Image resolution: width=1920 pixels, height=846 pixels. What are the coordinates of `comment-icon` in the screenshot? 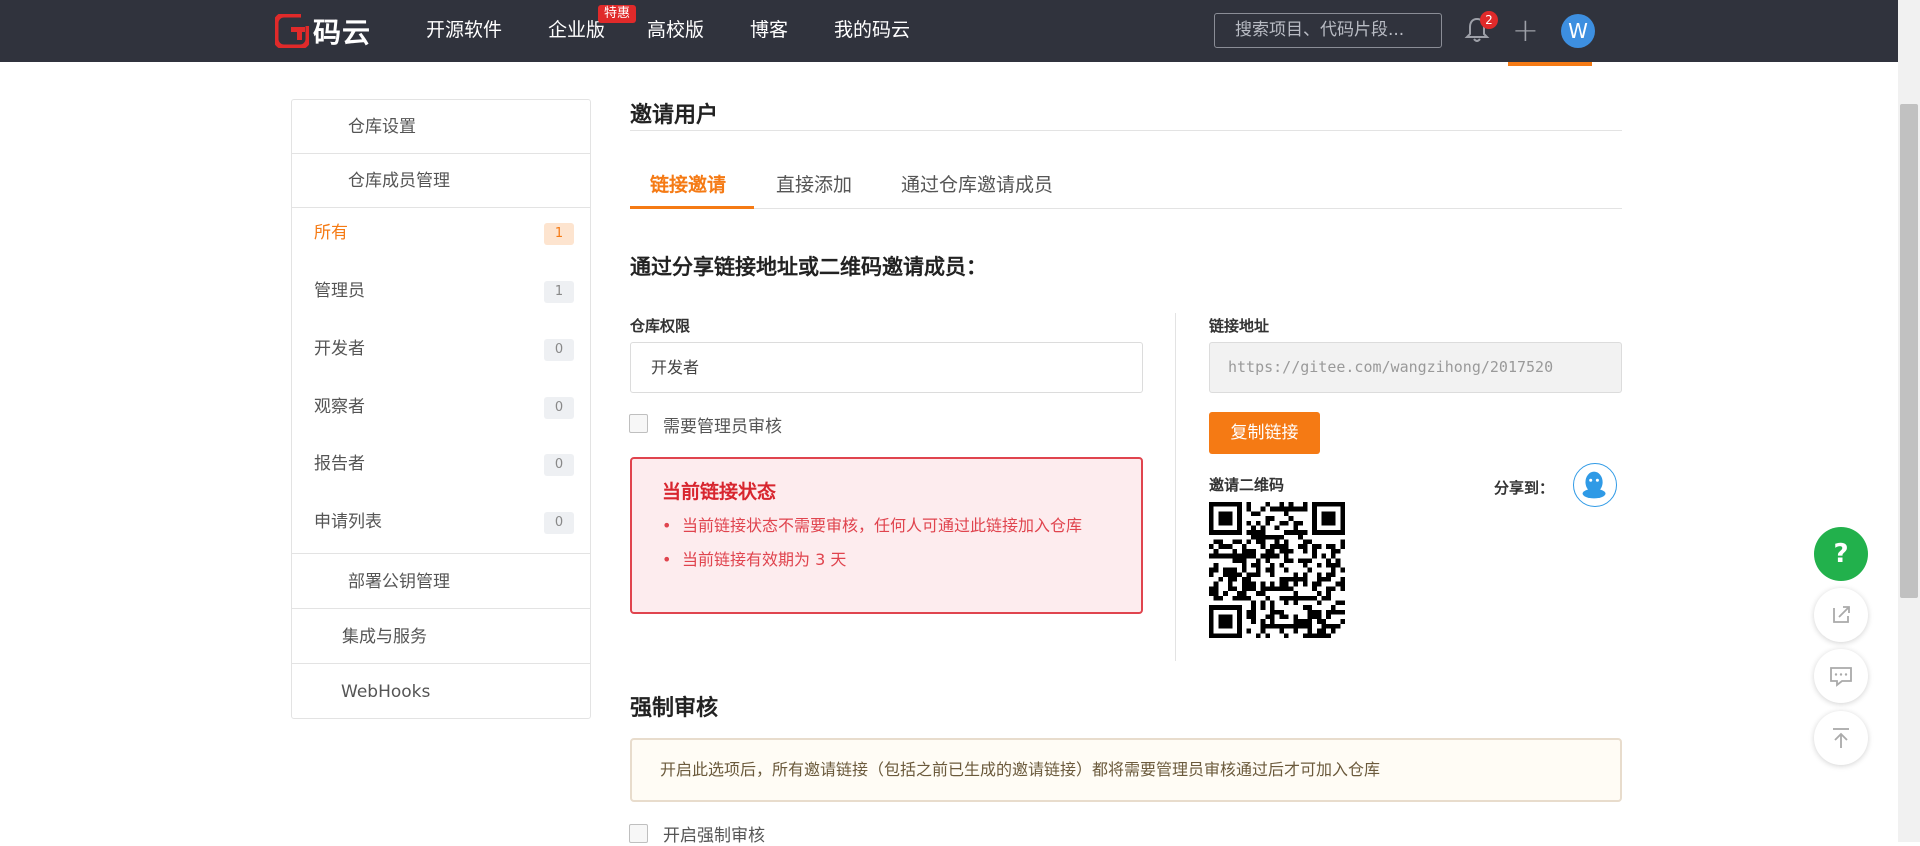 It's located at (1841, 677).